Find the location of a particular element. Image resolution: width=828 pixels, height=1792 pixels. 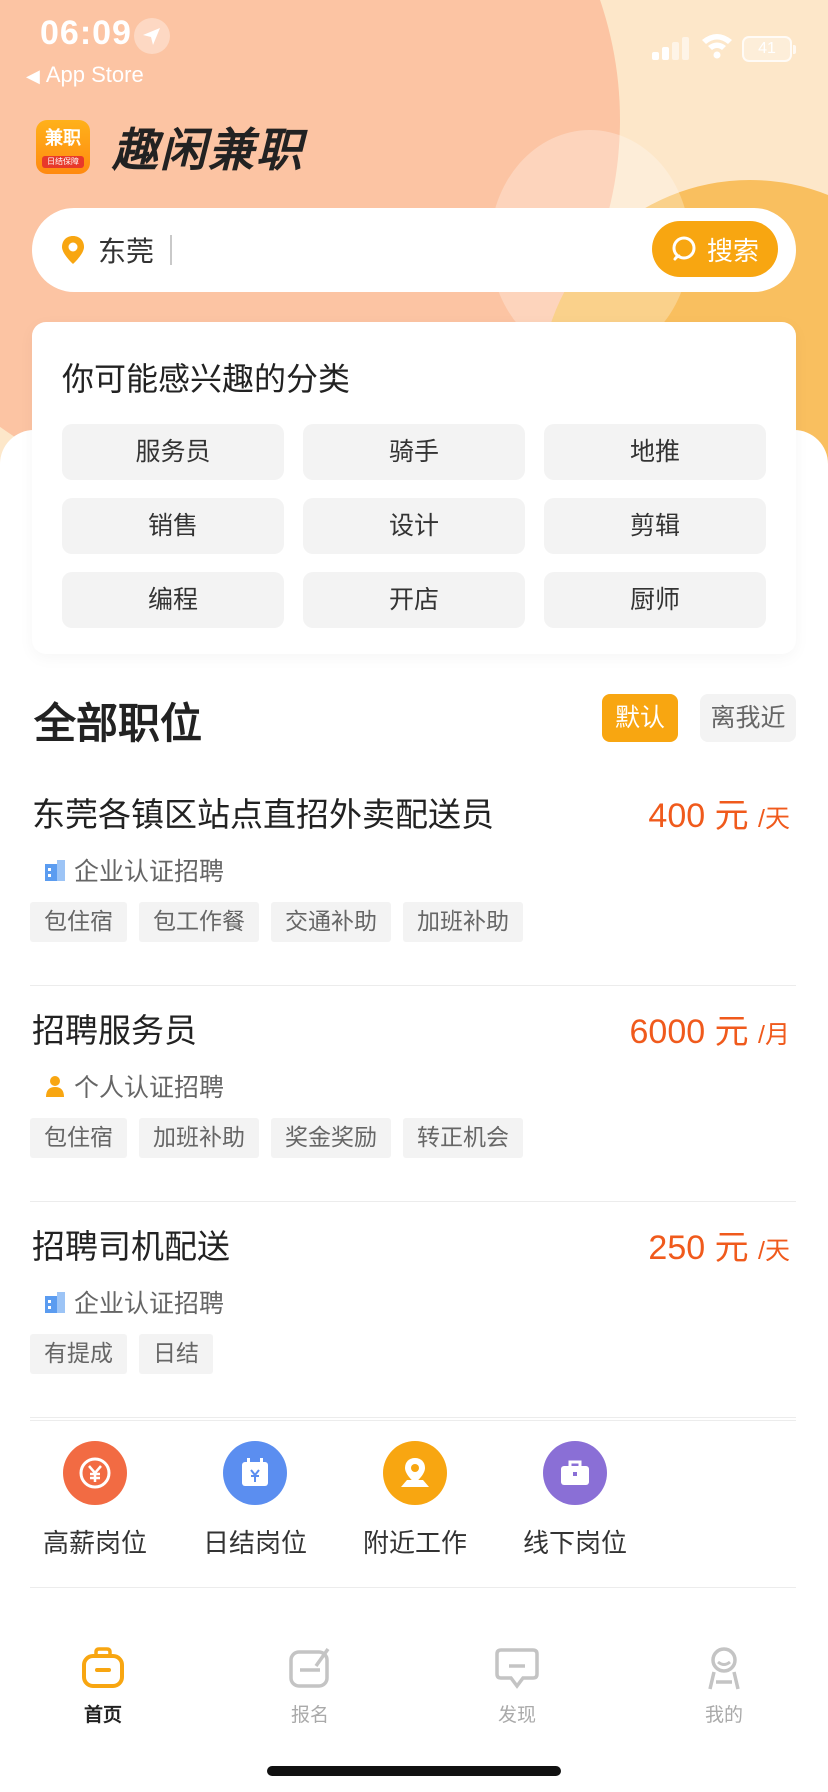

location-pin-icon is located at coordinates (73, 250).